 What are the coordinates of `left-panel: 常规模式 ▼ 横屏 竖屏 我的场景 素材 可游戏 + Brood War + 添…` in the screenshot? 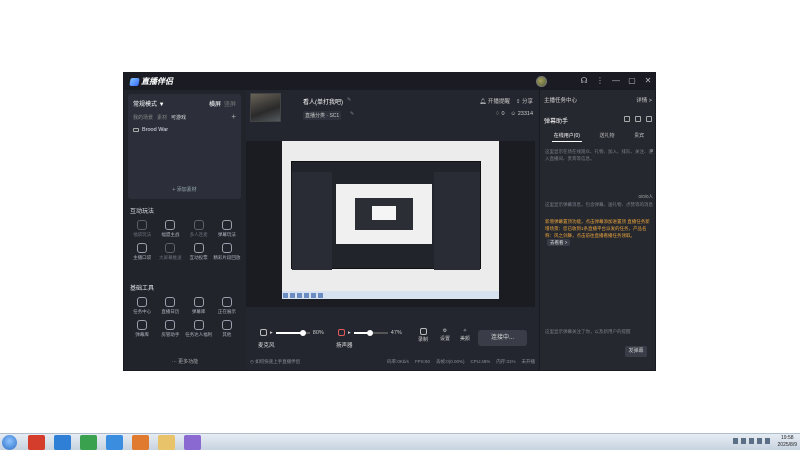 It's located at (185, 230).